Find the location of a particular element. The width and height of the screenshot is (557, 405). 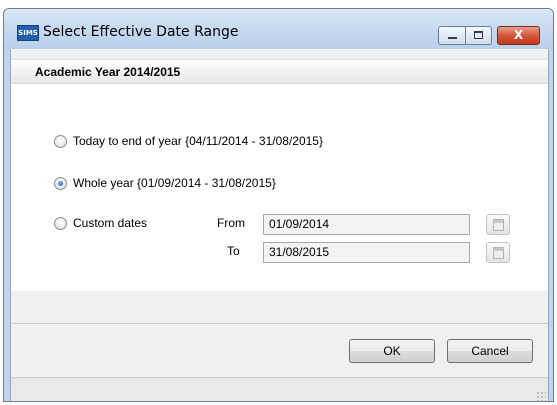

option-custom-dates: Custom dates is located at coordinates (100, 223).